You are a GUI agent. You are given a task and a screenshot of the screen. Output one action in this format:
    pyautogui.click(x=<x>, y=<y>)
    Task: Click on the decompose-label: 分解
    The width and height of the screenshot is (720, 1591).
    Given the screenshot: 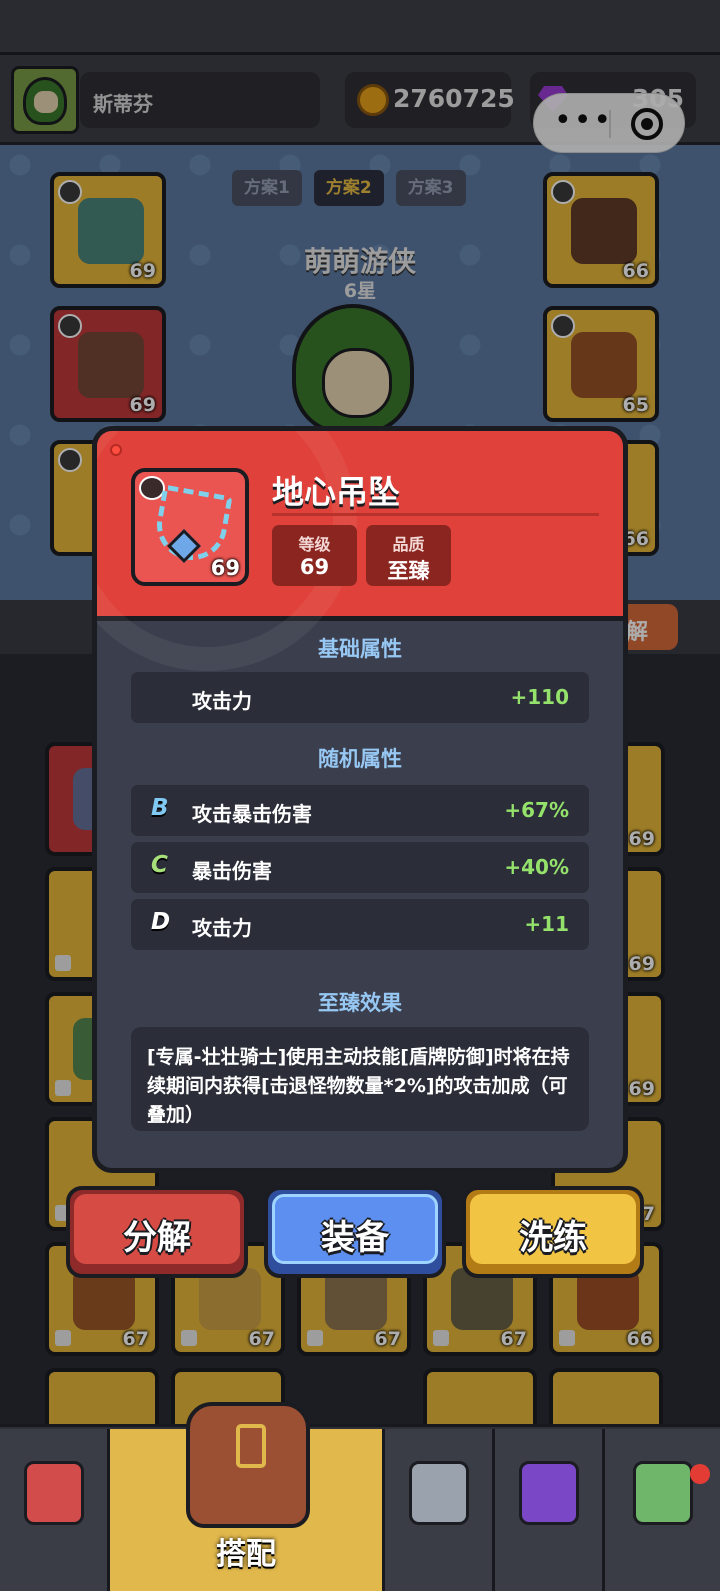 What is the action you would take?
    pyautogui.click(x=157, y=1238)
    